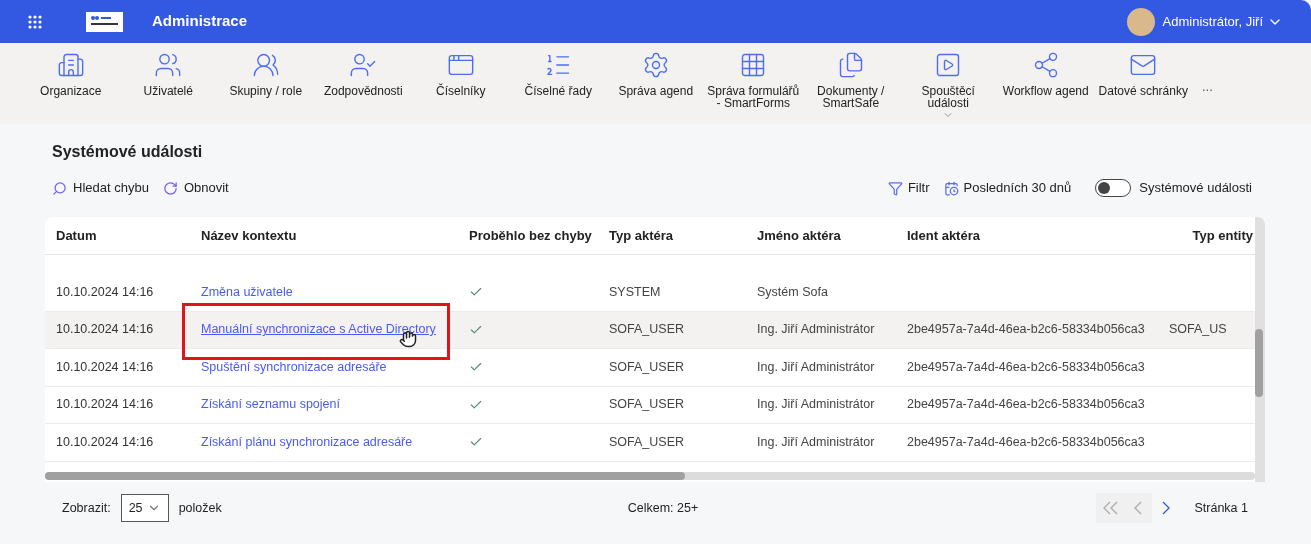  Describe the element at coordinates (307, 441) in the screenshot. I see `context-link: Získání plánu synchronizace adresáře` at that location.